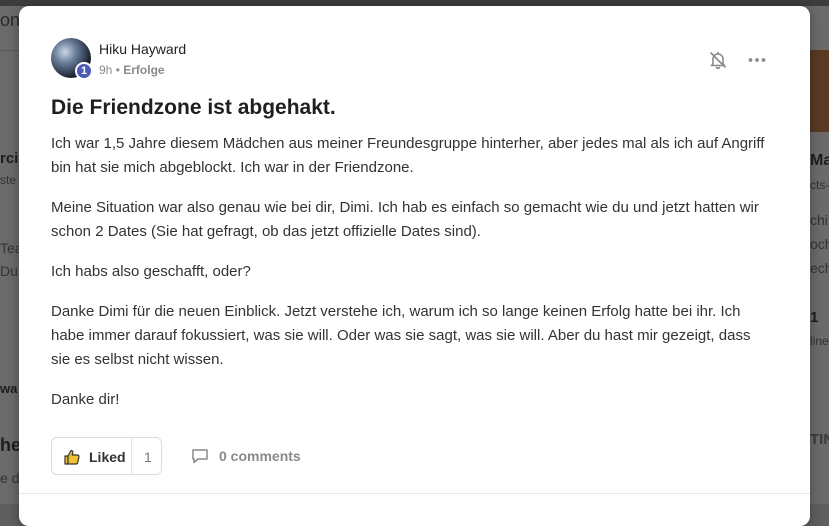 The height and width of the screenshot is (526, 829). I want to click on background-fragment: chi, so click(819, 220).